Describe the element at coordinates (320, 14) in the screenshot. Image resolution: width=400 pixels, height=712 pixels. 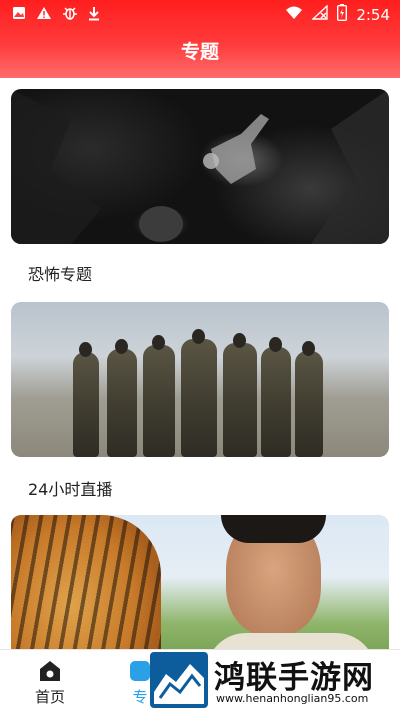
I see `no-signal-icon` at that location.